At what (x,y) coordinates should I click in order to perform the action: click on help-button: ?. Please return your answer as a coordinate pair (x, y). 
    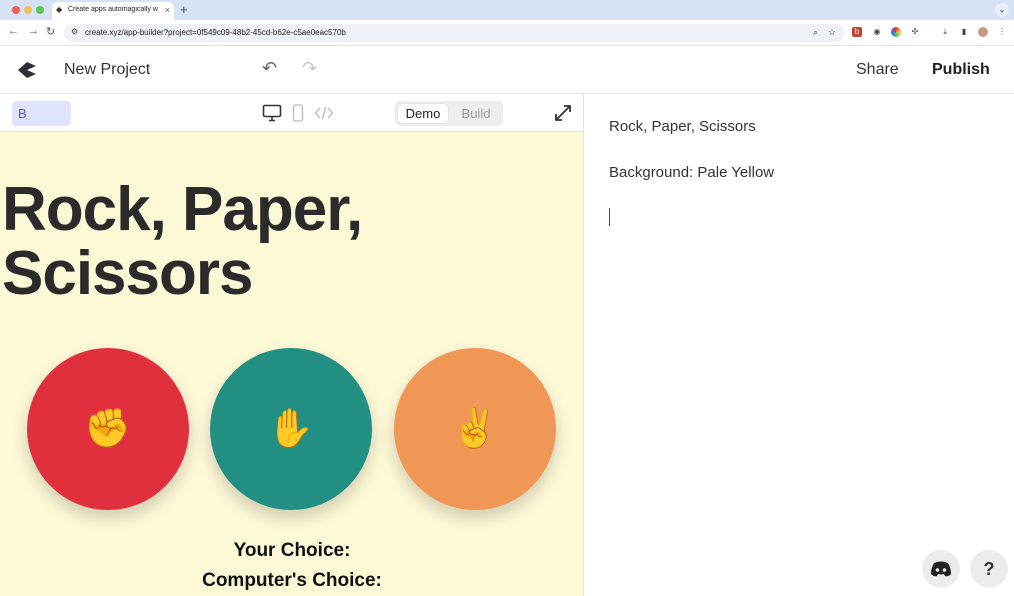
    Looking at the image, I should click on (989, 569).